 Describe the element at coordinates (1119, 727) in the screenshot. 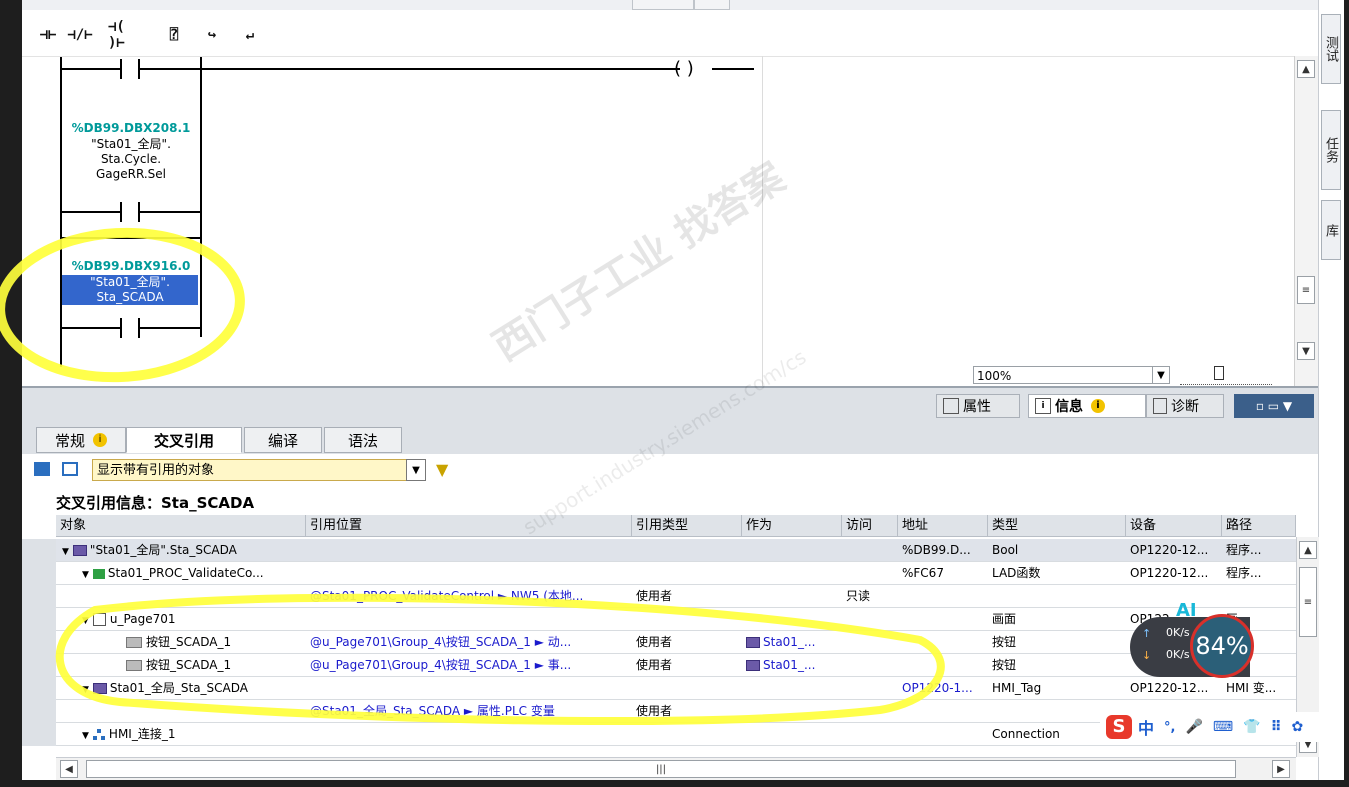

I see `sogou-logo-icon: S` at that location.